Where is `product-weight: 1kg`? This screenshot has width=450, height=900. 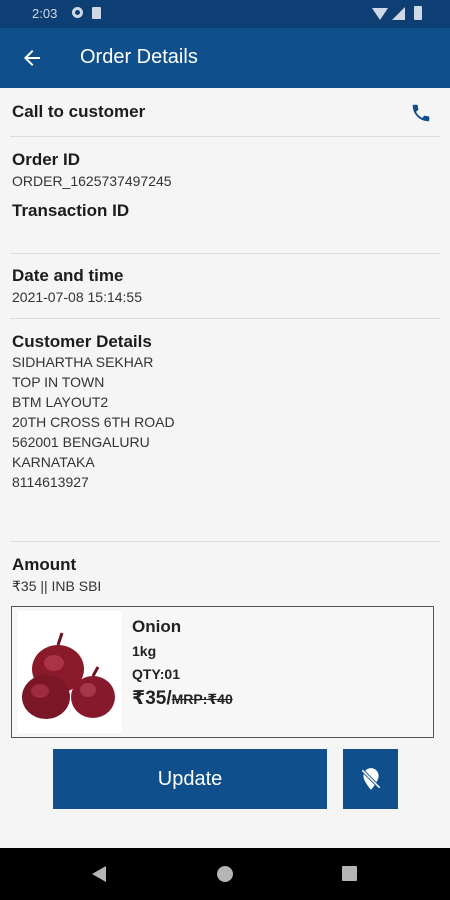 product-weight: 1kg is located at coordinates (144, 651).